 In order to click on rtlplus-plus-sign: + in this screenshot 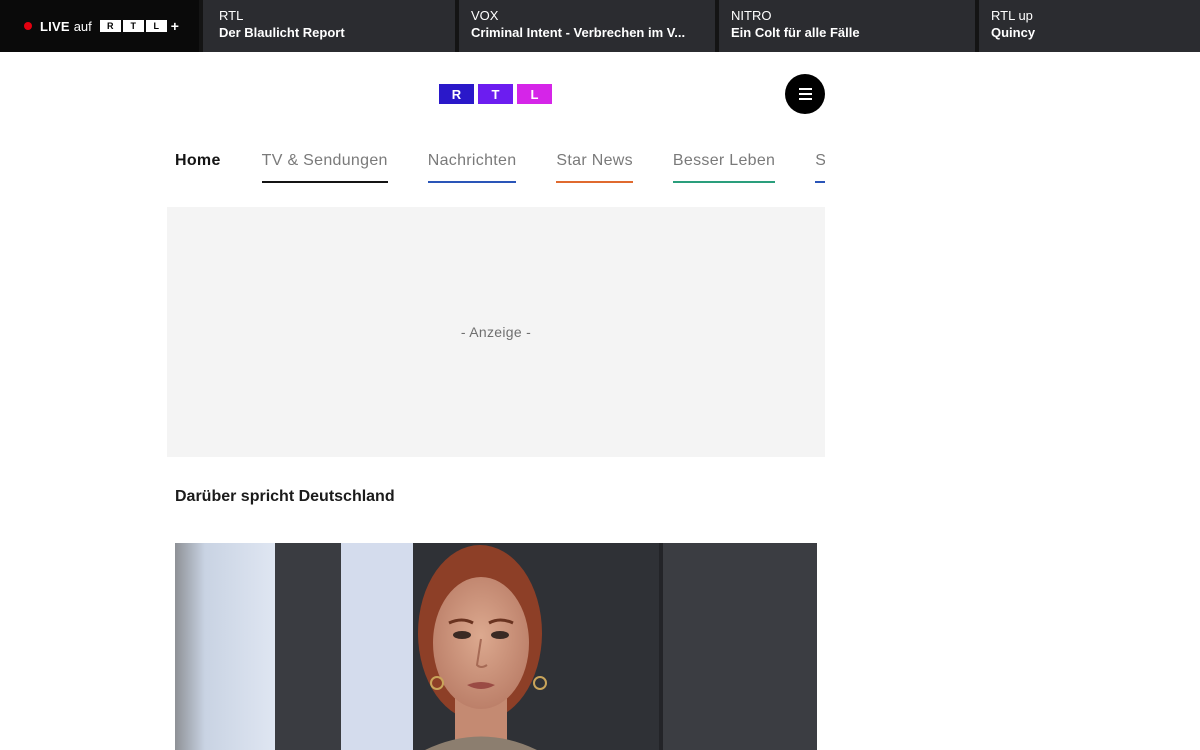, I will do `click(174, 26)`.